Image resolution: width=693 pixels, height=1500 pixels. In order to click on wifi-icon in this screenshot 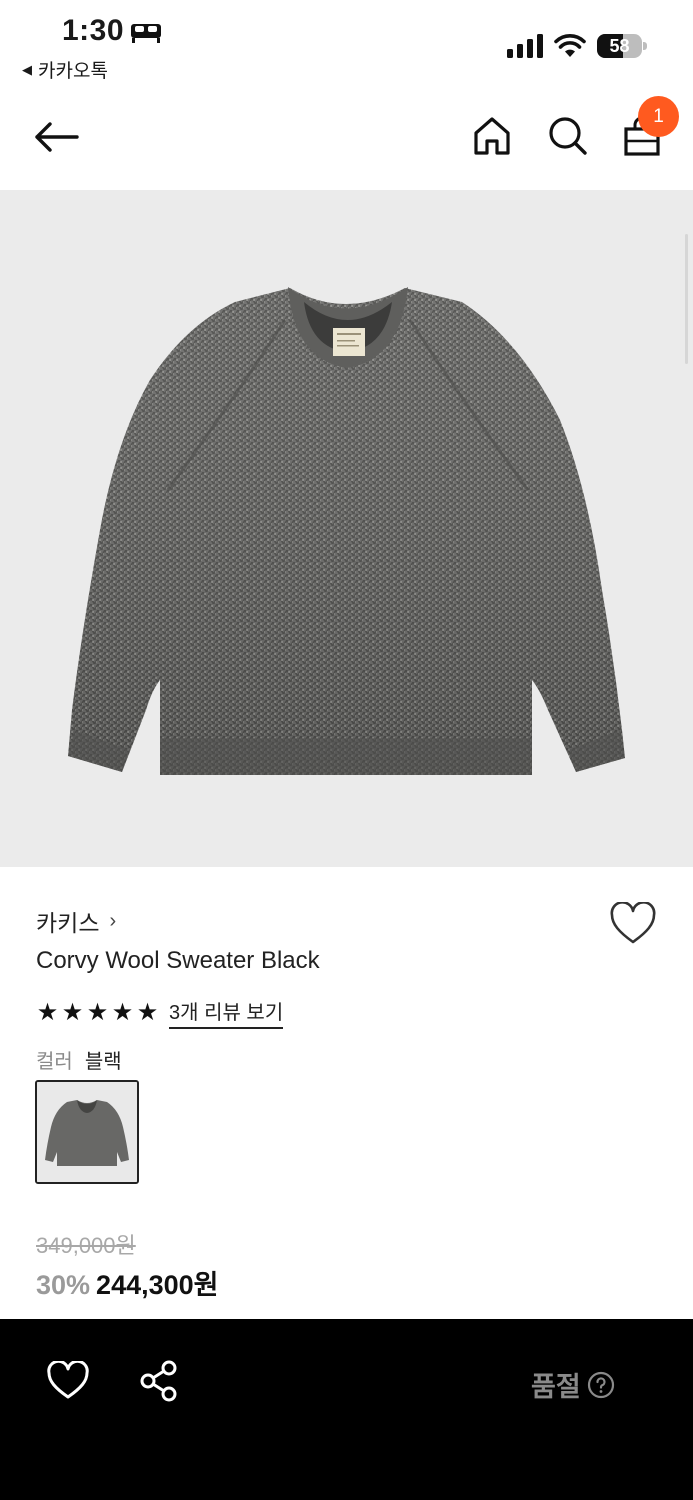, I will do `click(570, 45)`.